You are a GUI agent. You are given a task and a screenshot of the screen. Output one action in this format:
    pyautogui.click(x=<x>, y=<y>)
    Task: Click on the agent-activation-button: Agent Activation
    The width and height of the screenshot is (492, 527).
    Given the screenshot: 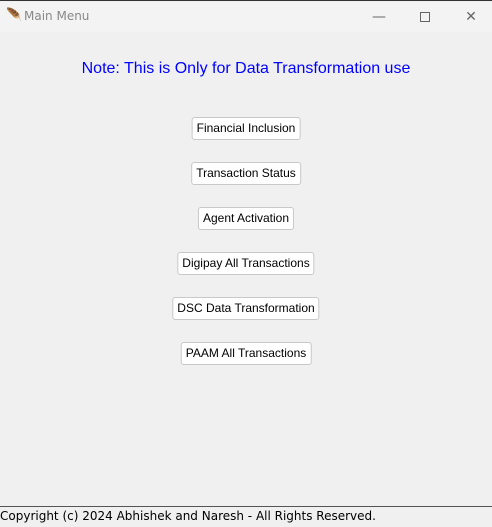 What is the action you would take?
    pyautogui.click(x=246, y=218)
    